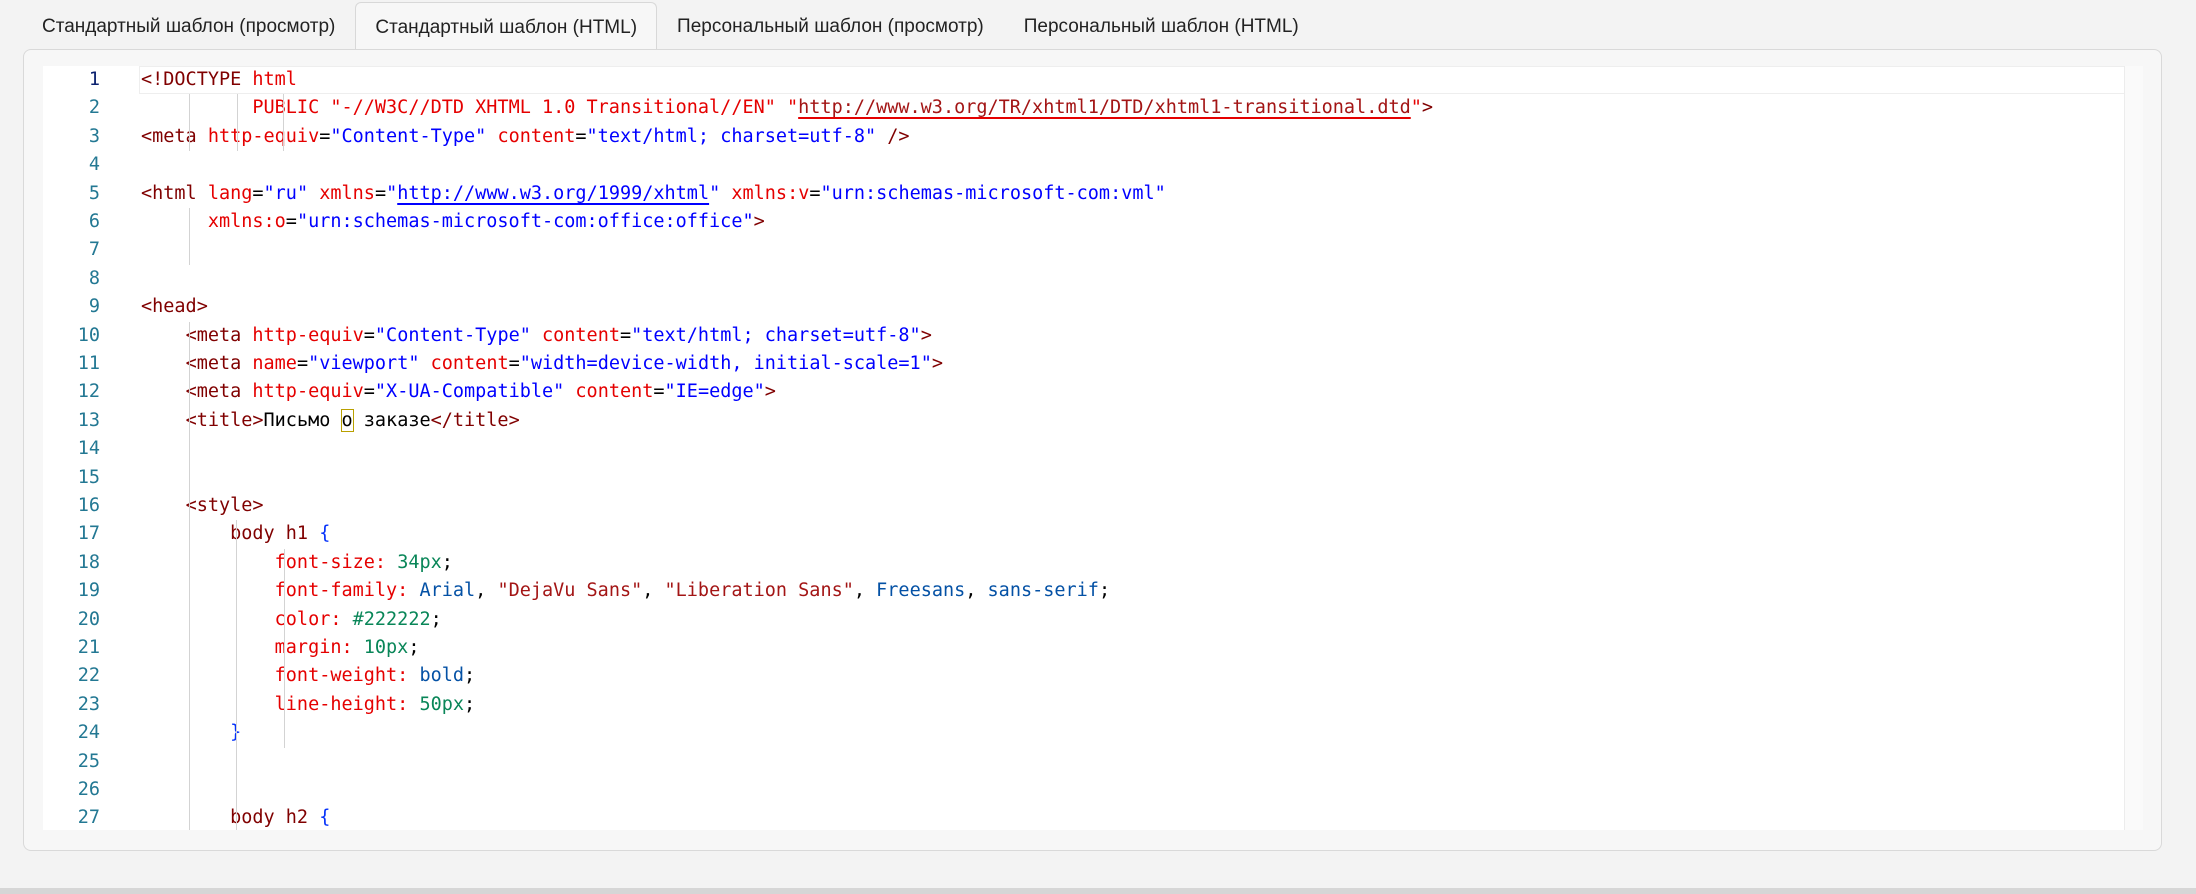 The image size is (2196, 894). What do you see at coordinates (291, 620) in the screenshot?
I see `code-line: color: #222222;` at bounding box center [291, 620].